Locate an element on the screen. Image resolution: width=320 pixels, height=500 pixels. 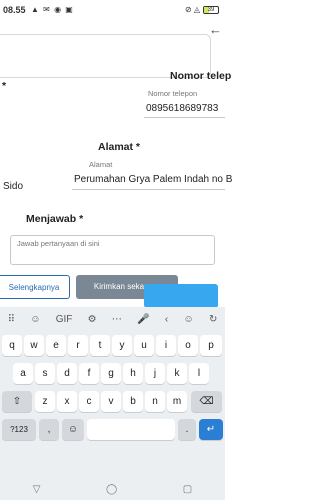
key-t: t is located at coordinates (100, 345).